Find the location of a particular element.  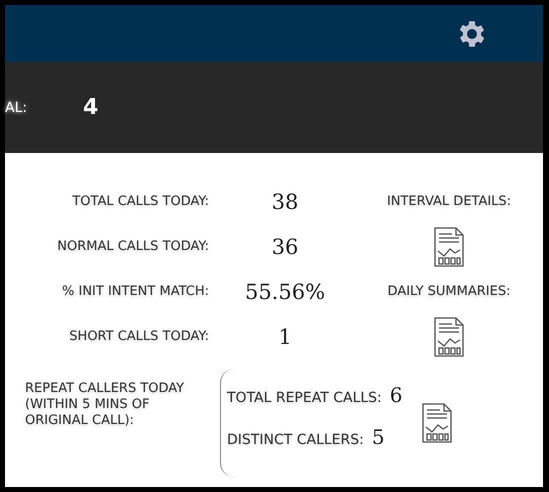

repeat-stat-value: 5 is located at coordinates (378, 437).